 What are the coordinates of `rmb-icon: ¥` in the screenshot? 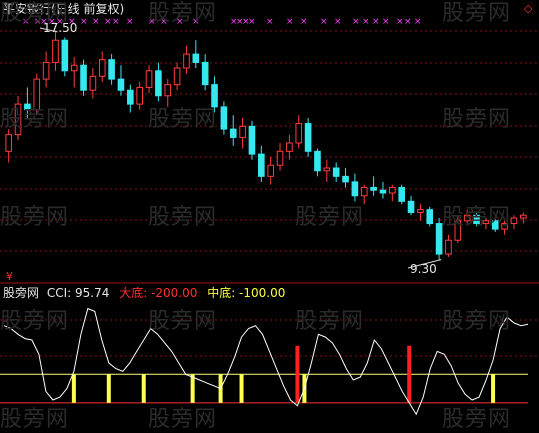 It's located at (9, 276).